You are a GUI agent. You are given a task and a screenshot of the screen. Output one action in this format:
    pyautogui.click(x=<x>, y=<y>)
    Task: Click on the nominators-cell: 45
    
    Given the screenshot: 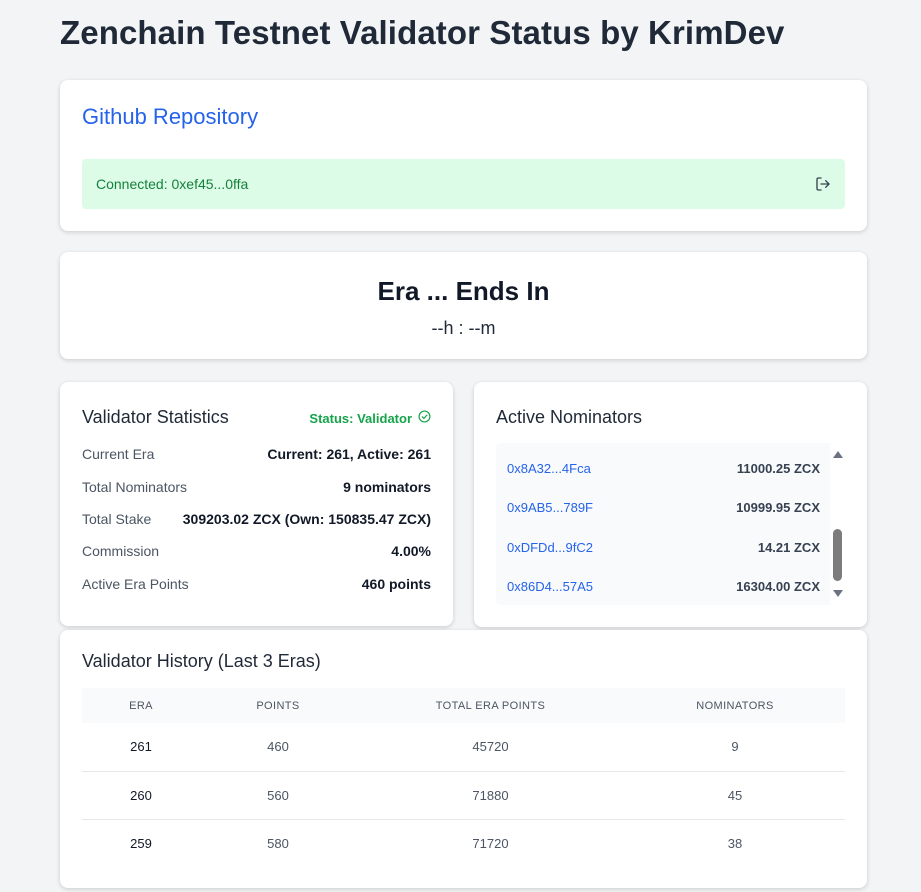 What is the action you would take?
    pyautogui.click(x=735, y=795)
    